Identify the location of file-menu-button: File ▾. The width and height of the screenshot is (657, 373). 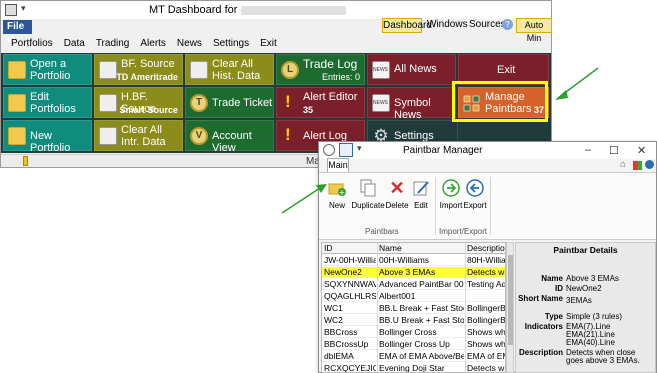
(17, 33).